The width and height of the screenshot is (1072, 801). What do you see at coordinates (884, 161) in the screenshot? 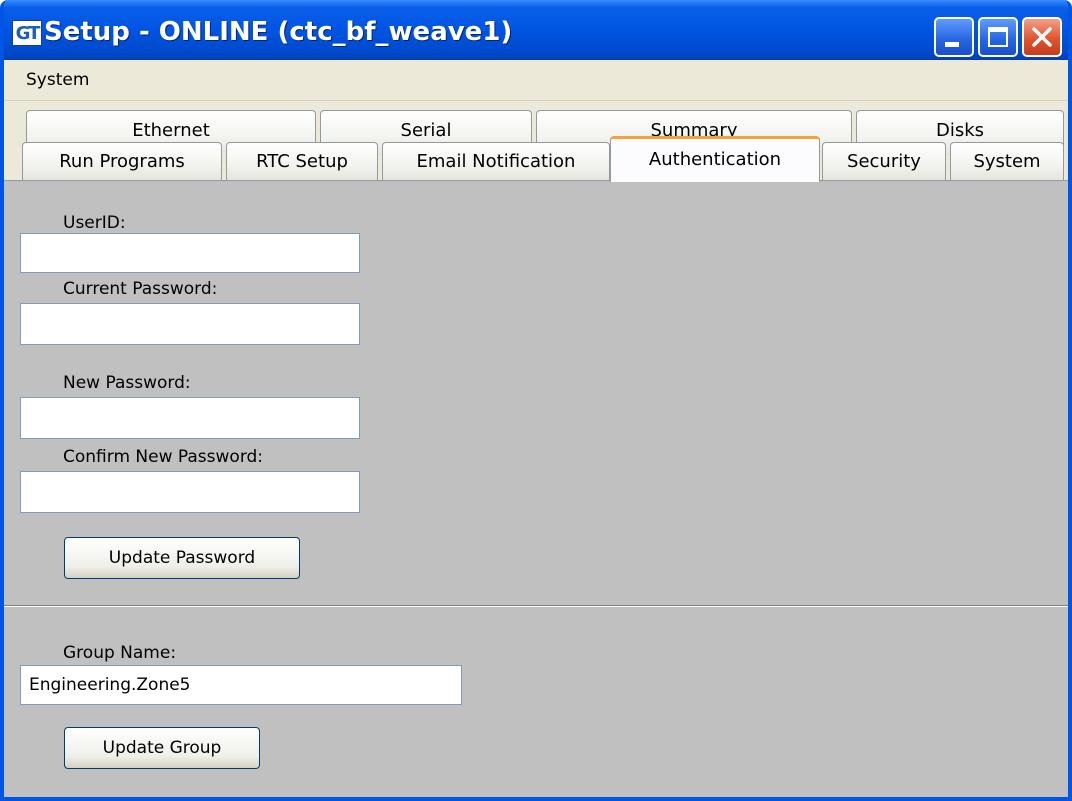
I see `tab-security: Security` at bounding box center [884, 161].